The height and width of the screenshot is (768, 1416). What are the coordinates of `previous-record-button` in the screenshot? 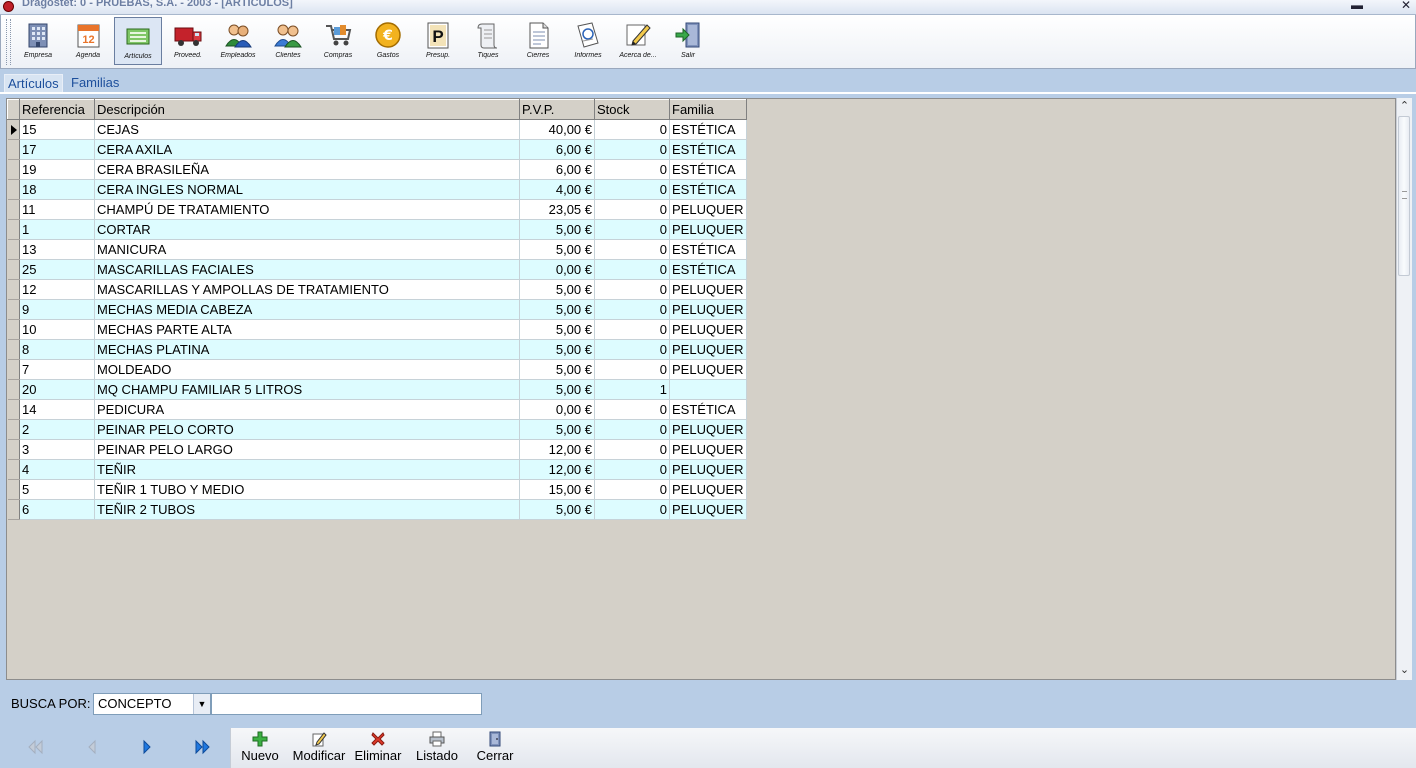 It's located at (93, 747).